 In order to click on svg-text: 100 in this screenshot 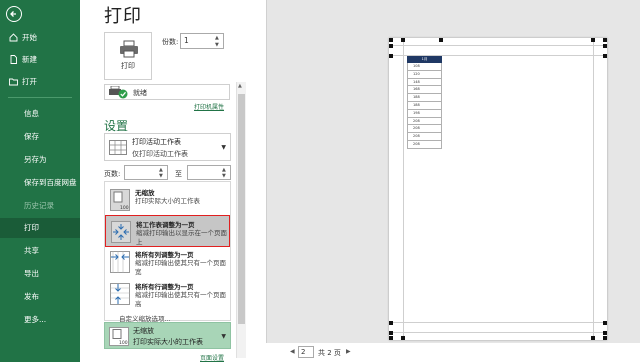, I will do `click(124, 208)`.